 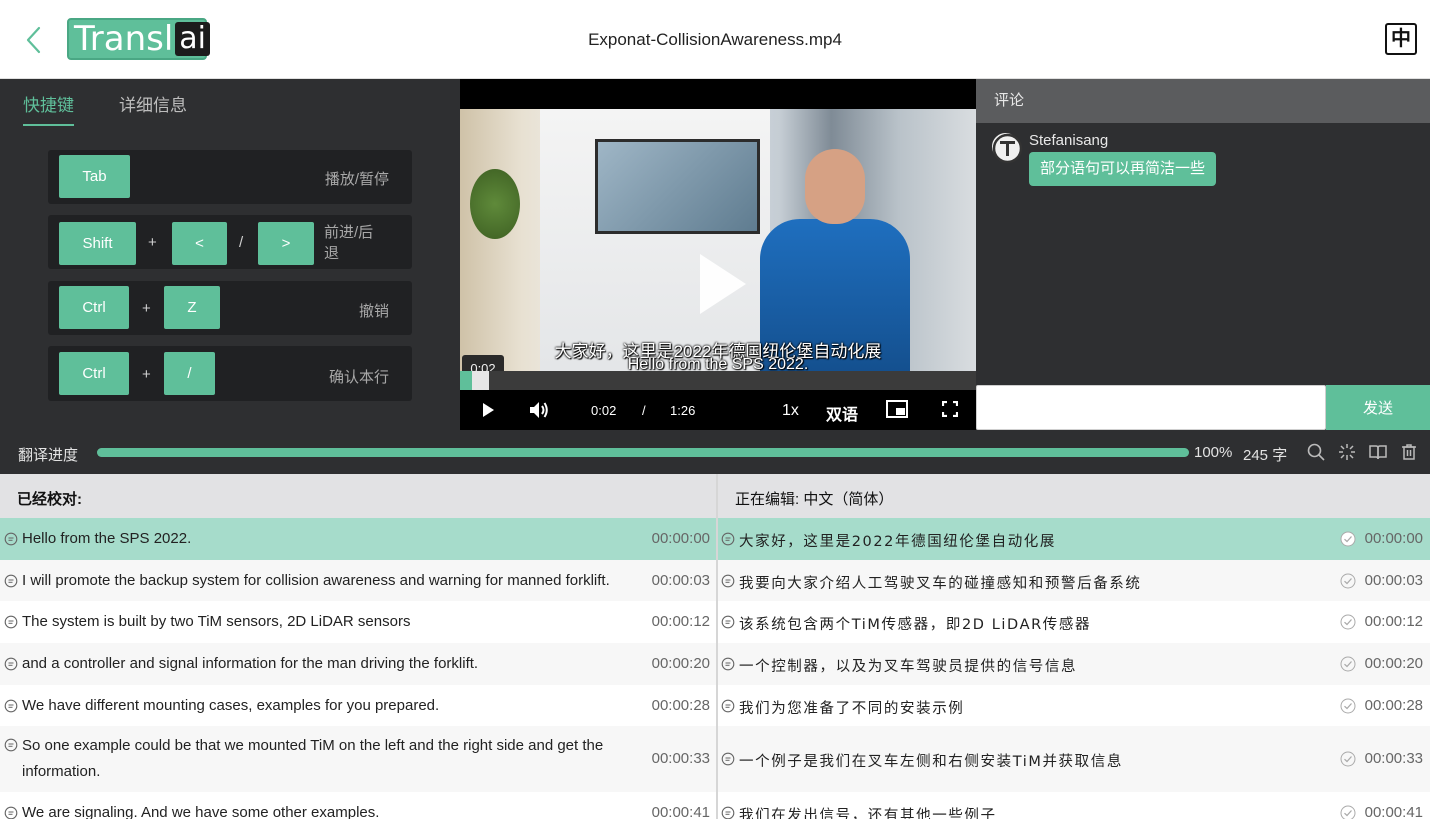 What do you see at coordinates (790, 411) in the screenshot?
I see `playback-speed-button: 1x` at bounding box center [790, 411].